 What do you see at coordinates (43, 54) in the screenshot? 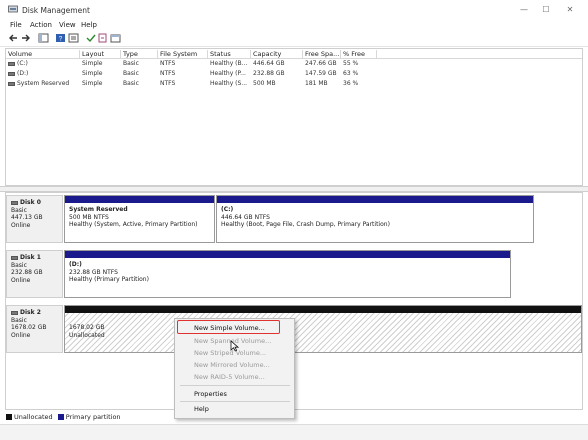
I see `col-volume: Volume` at bounding box center [43, 54].